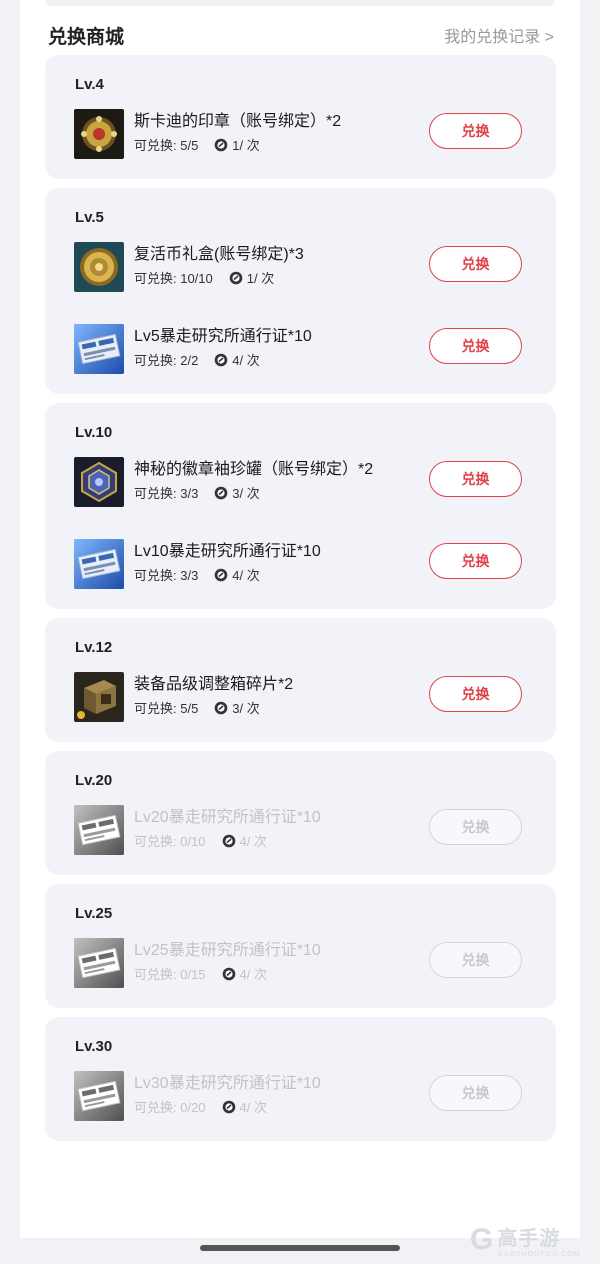 The width and height of the screenshot is (600, 1264). Describe the element at coordinates (315, 828) in the screenshot. I see `exchange-item: Lv20暴走研究所通行证*10 可兑换: 0/10 4/ 次 兑换` at that location.